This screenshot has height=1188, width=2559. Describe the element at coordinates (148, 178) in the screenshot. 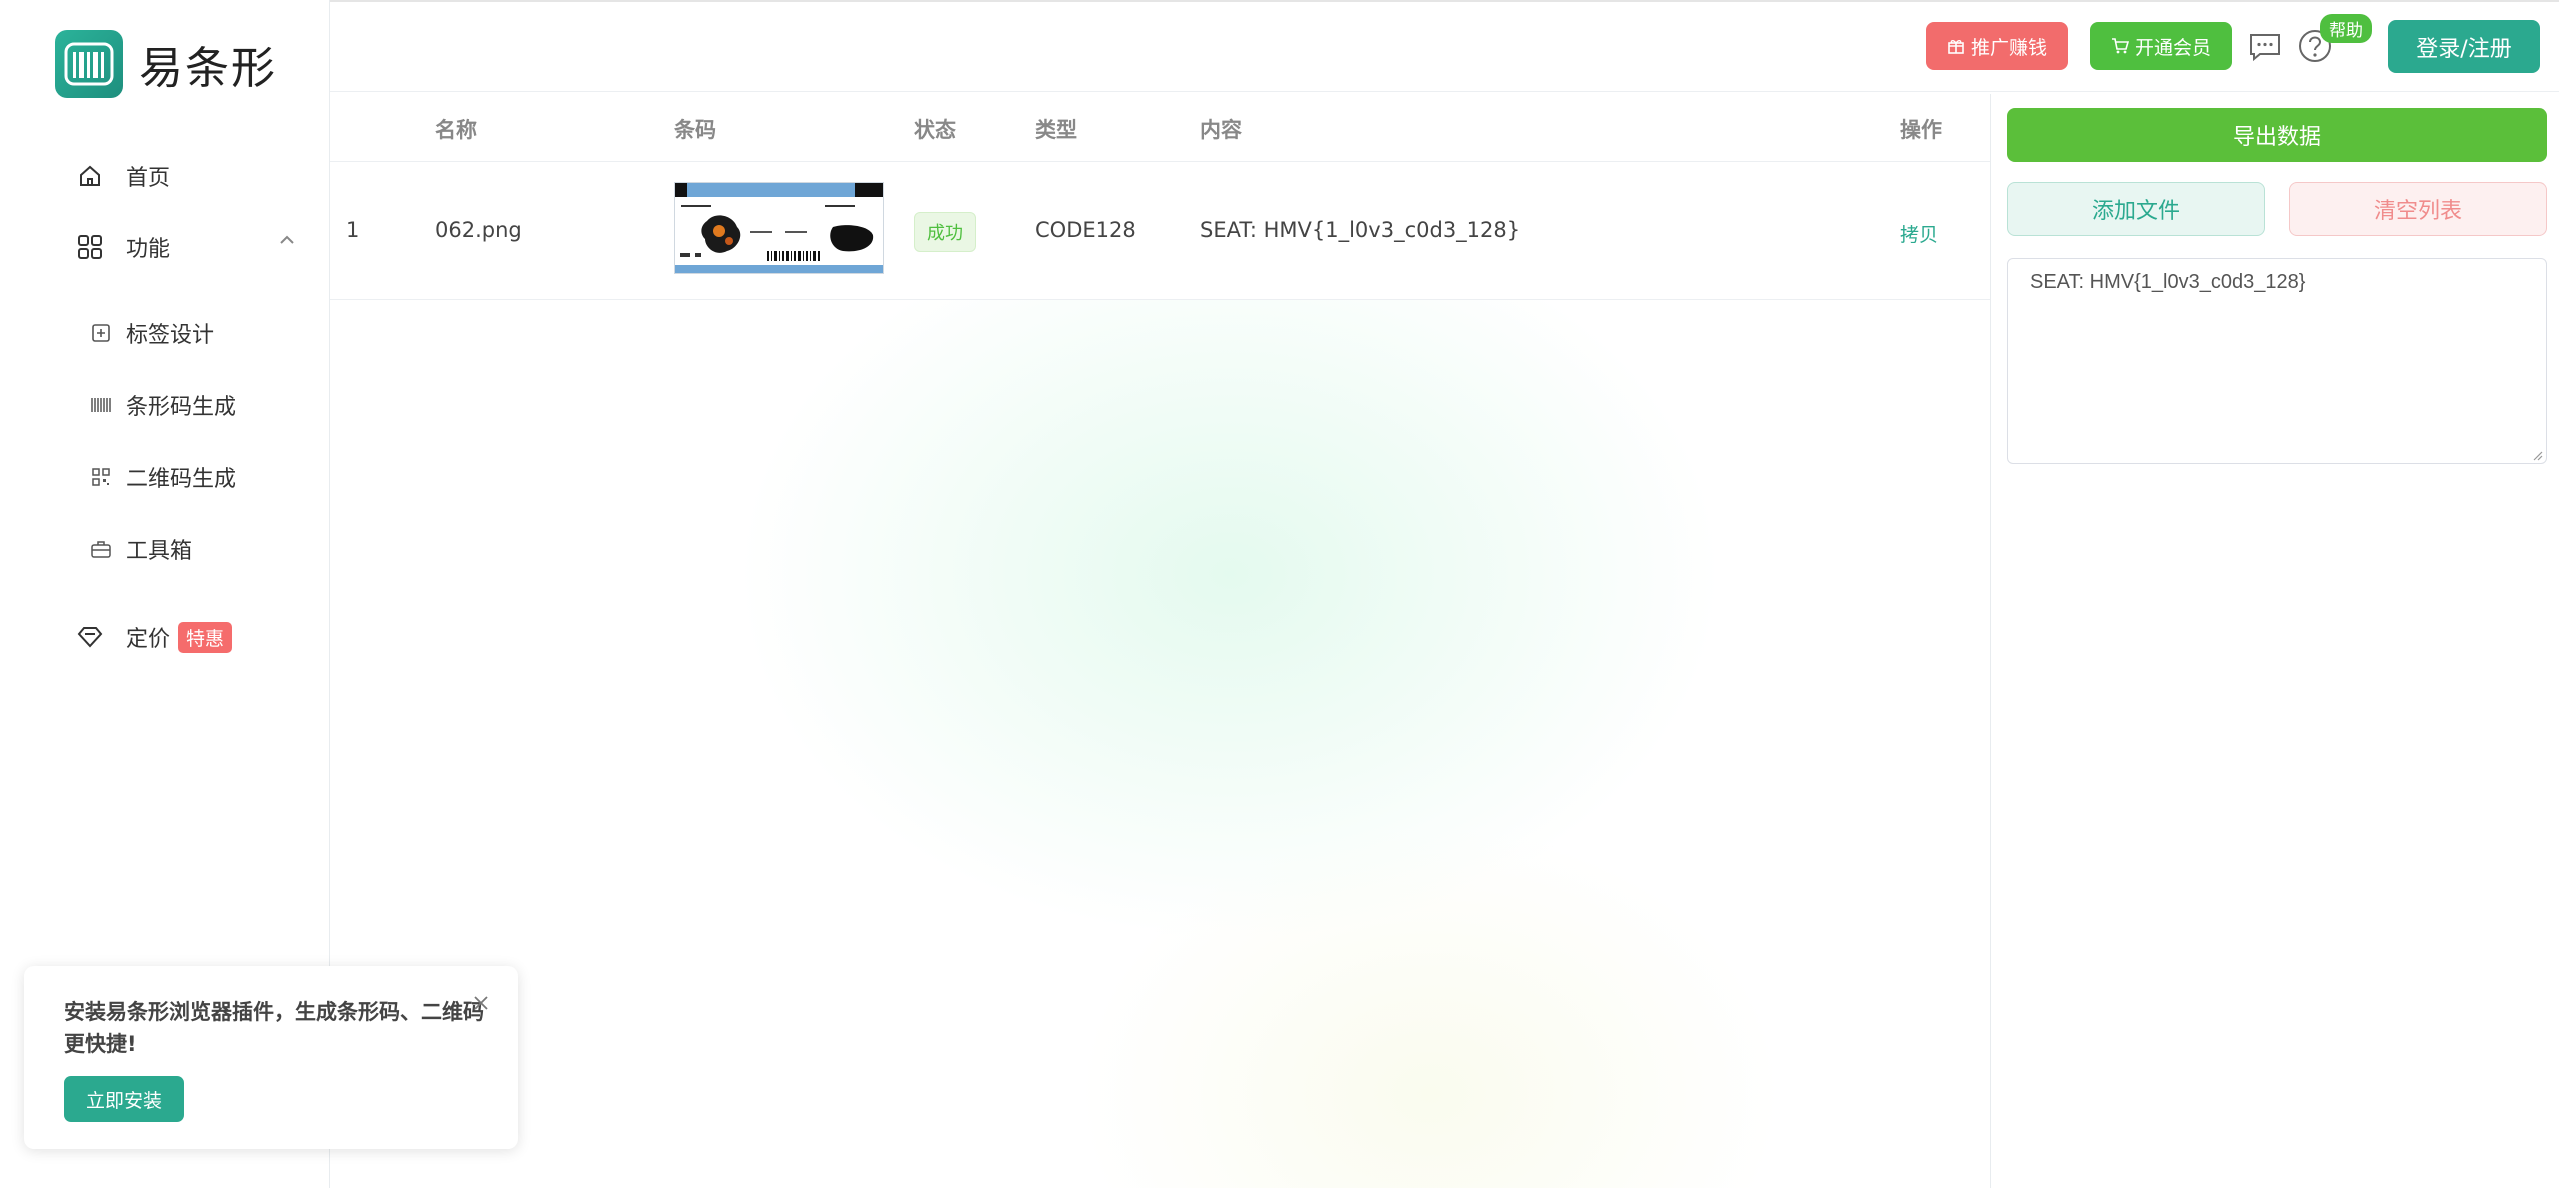

I see `nav-home-label: 首页` at that location.